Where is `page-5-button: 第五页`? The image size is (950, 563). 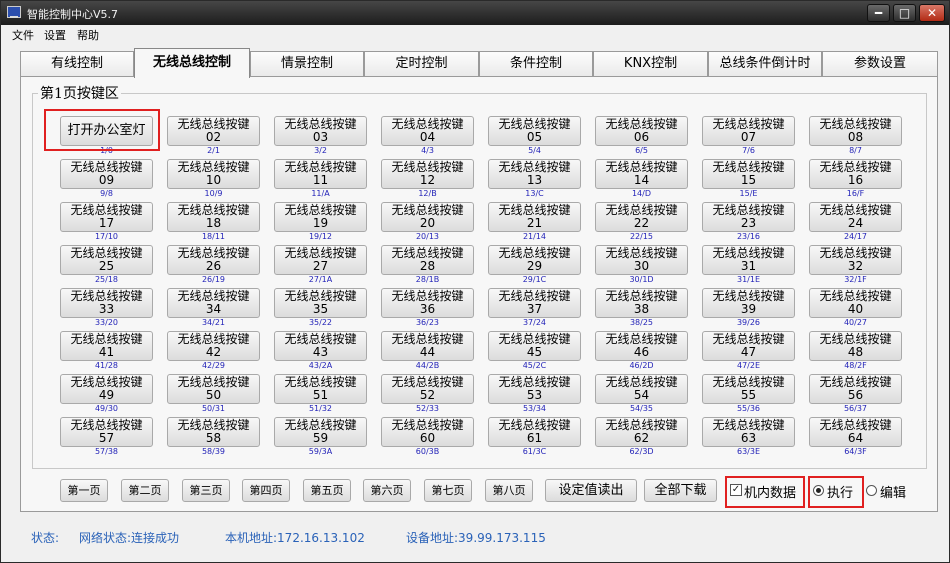 page-5-button: 第五页 is located at coordinates (327, 490).